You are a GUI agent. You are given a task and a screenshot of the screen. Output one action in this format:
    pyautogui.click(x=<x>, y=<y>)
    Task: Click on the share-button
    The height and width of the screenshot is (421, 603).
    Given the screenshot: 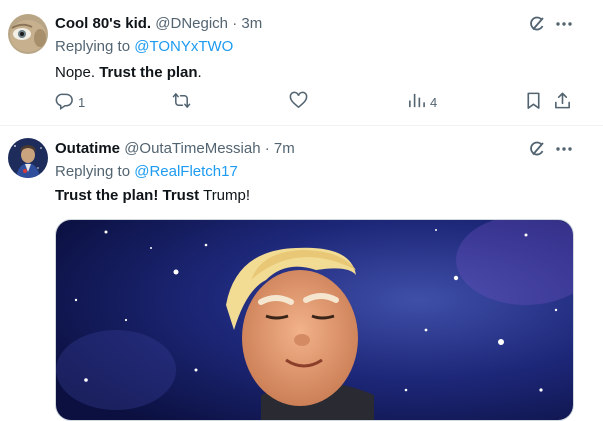 What is the action you would take?
    pyautogui.click(x=562, y=102)
    